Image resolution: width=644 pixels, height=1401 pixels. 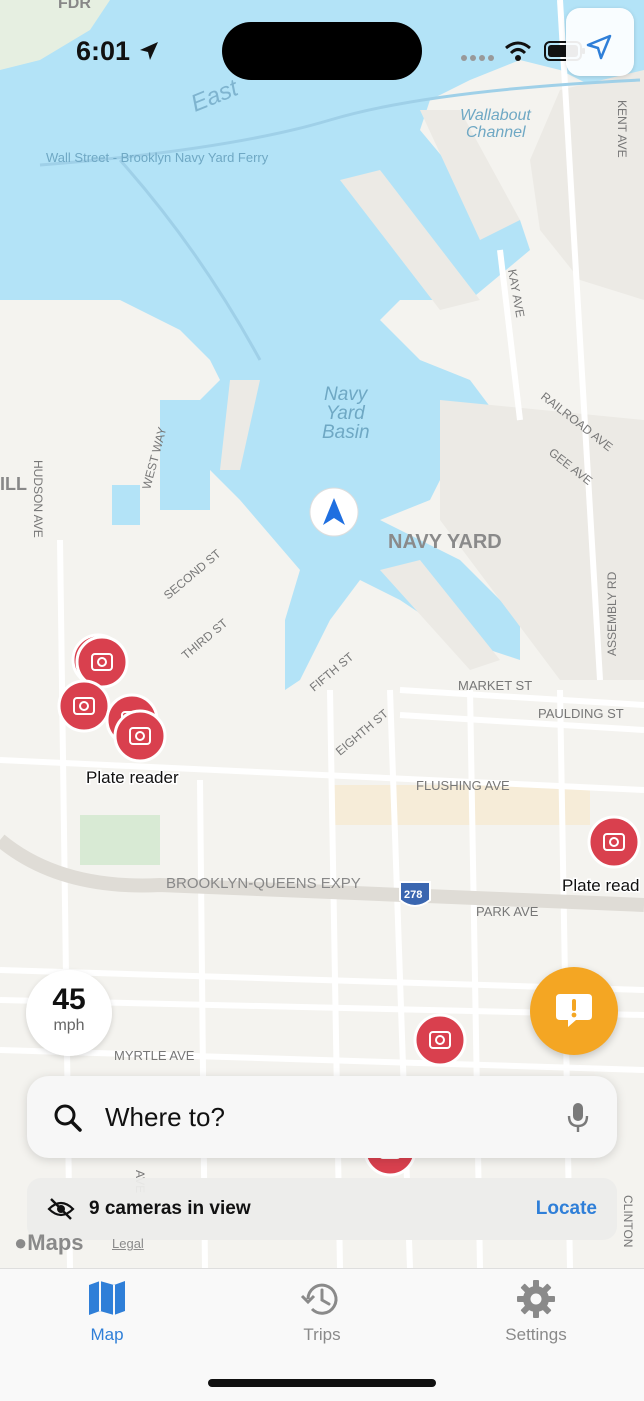 What do you see at coordinates (566, 1209) in the screenshot?
I see `locate-button: Locate` at bounding box center [566, 1209].